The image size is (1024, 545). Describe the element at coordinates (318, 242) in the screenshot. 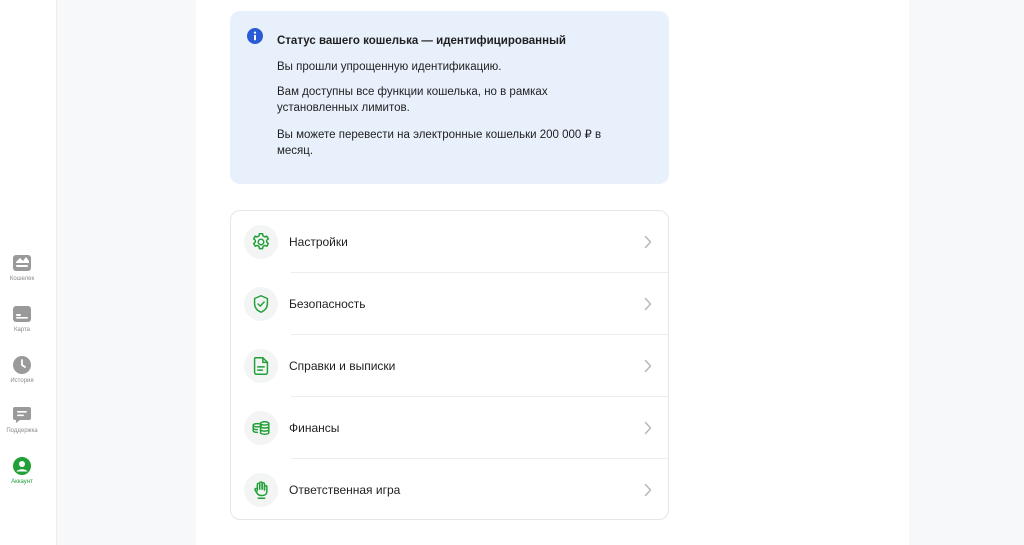

I see `menu-item-label: Настройки` at that location.